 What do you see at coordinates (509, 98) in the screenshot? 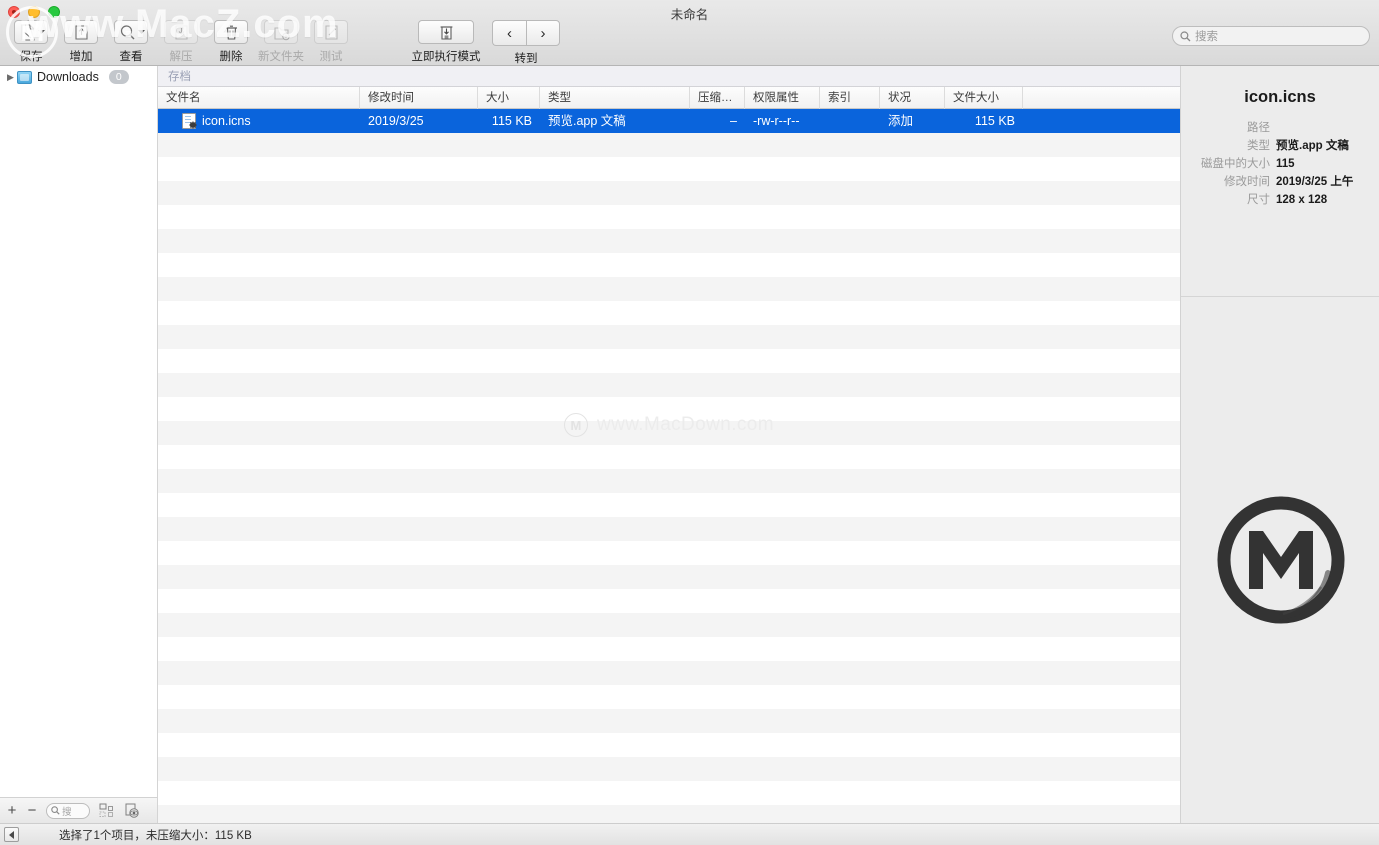
I see `column-header-size: 大小` at bounding box center [509, 98].